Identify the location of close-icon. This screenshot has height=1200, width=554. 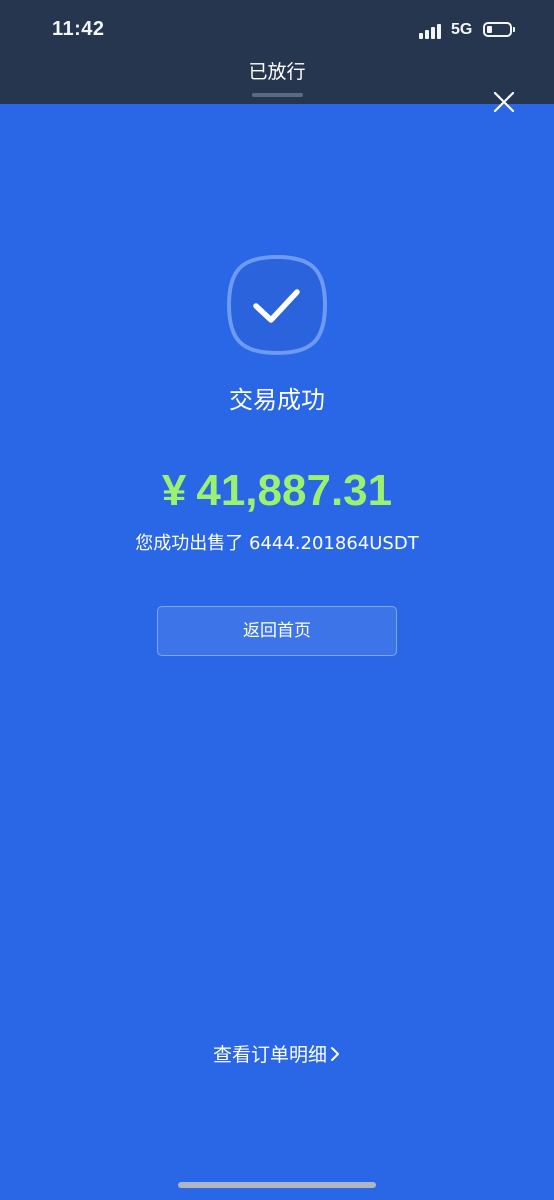
(504, 102).